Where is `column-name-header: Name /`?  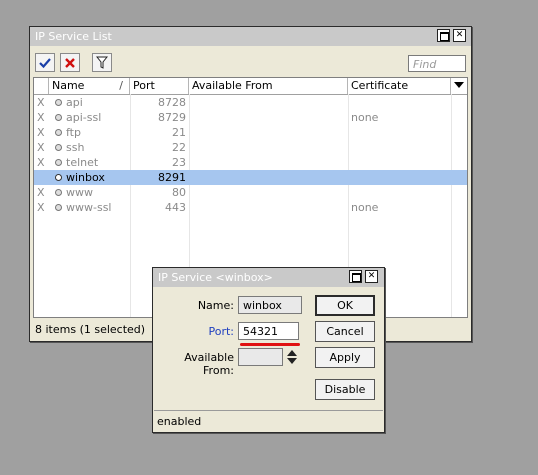
column-name-header: Name / is located at coordinates (89, 86).